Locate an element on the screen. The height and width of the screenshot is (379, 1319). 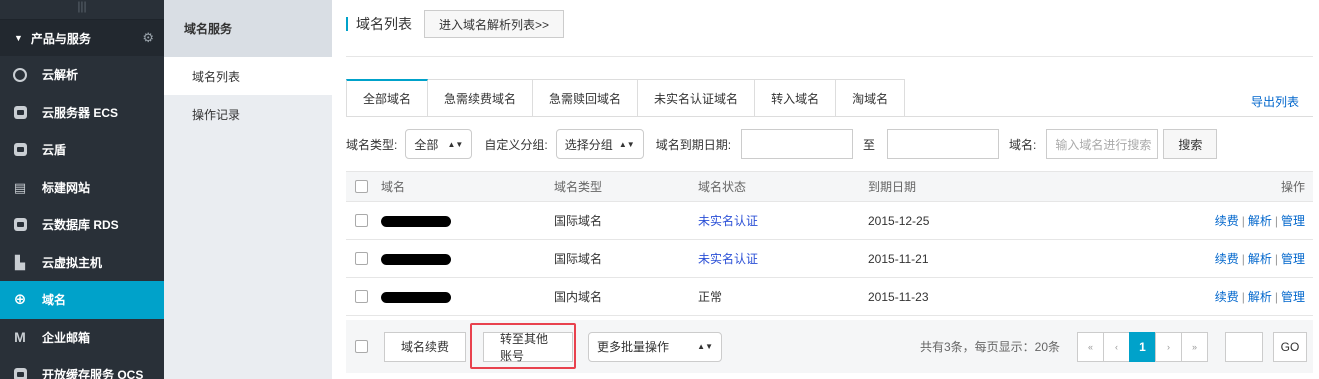
sidebar-item-website: ▤ 标建网站 is located at coordinates (82, 188).